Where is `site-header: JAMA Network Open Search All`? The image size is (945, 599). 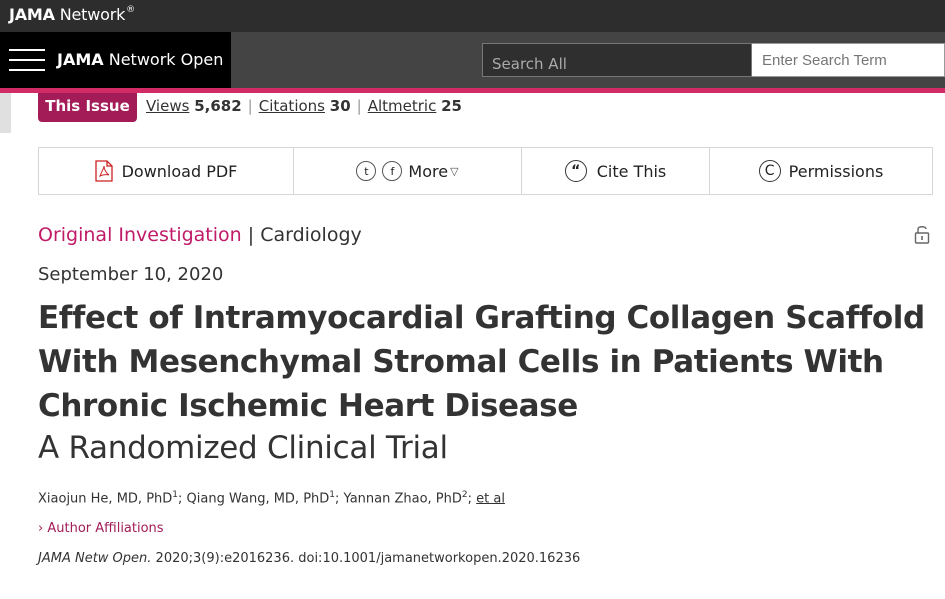 site-header: JAMA Network Open Search All is located at coordinates (472, 60).